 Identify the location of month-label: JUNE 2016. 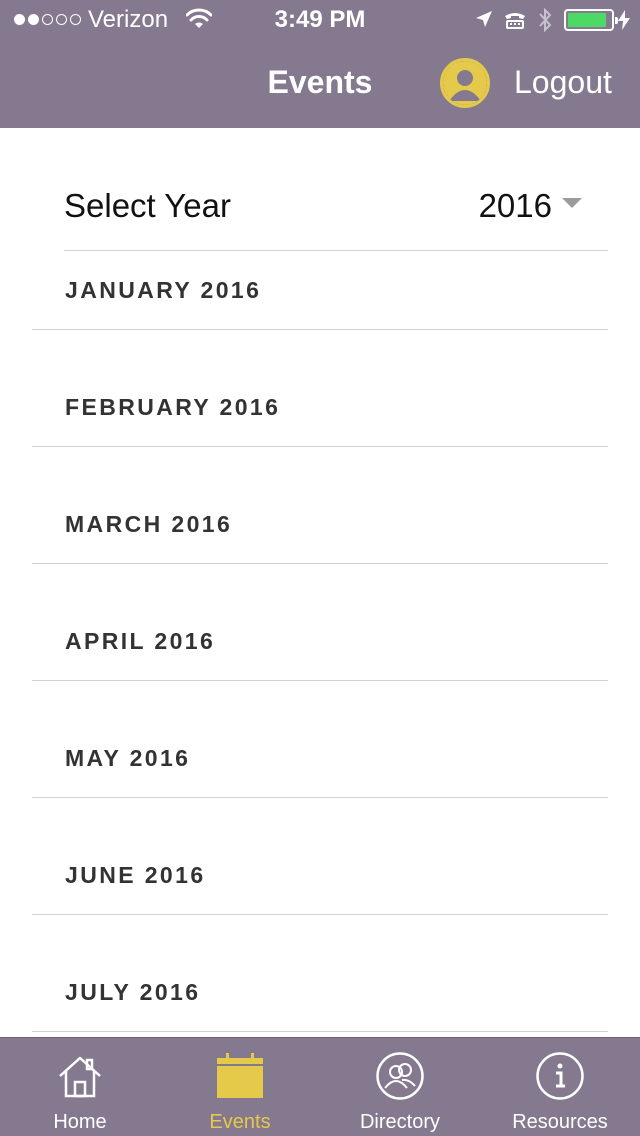
(135, 875).